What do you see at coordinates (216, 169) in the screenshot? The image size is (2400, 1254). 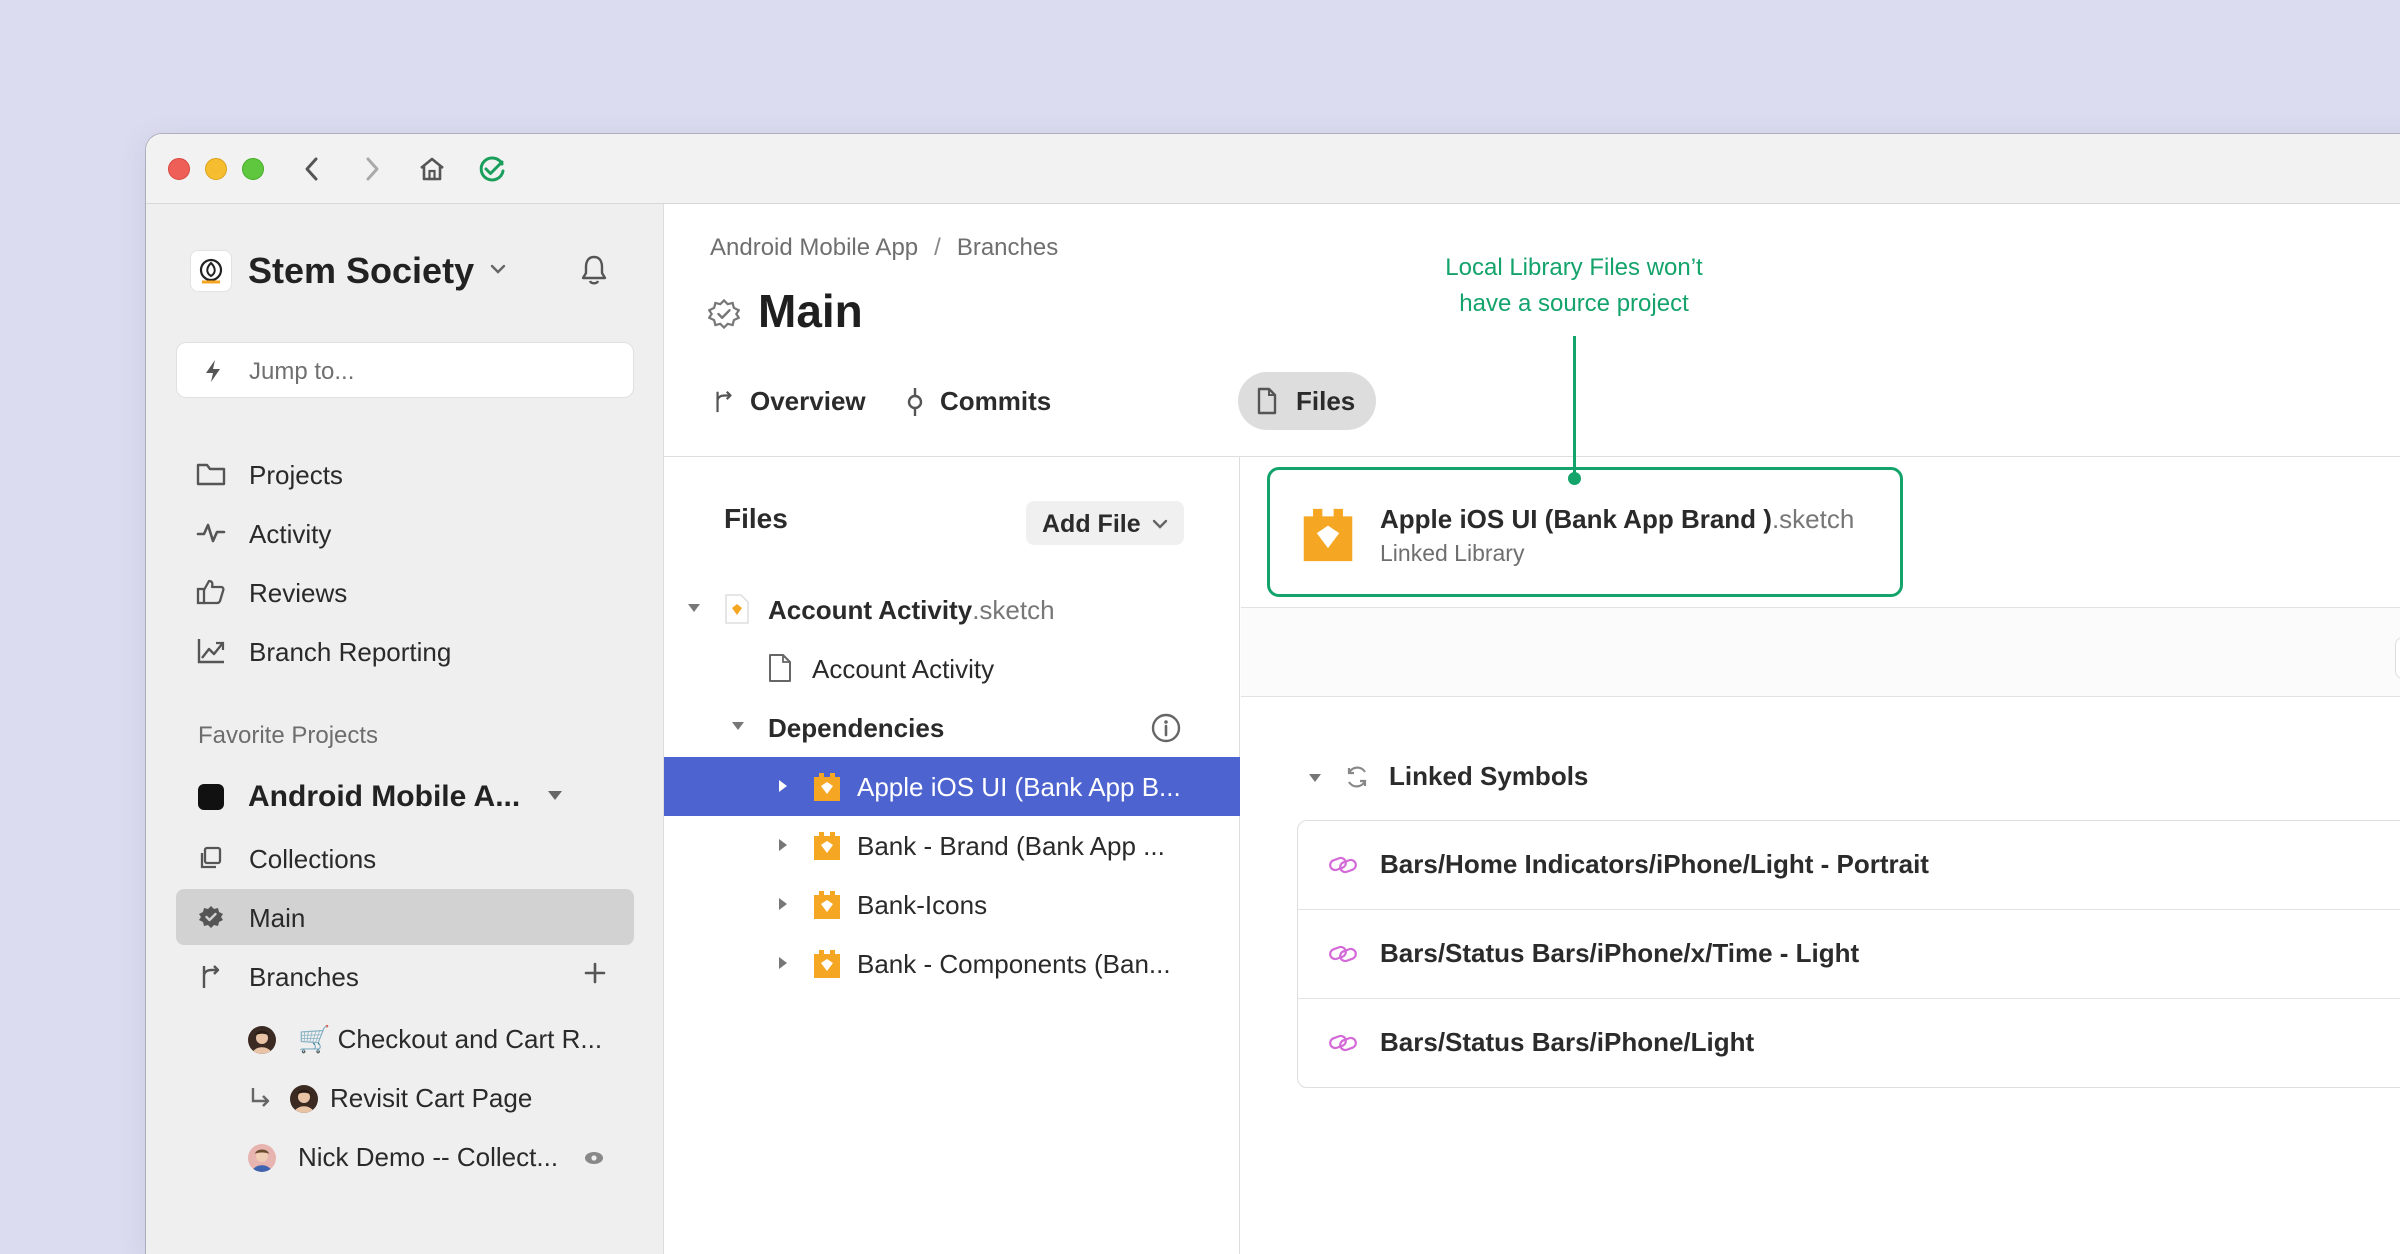 I see `minimize-window-button` at bounding box center [216, 169].